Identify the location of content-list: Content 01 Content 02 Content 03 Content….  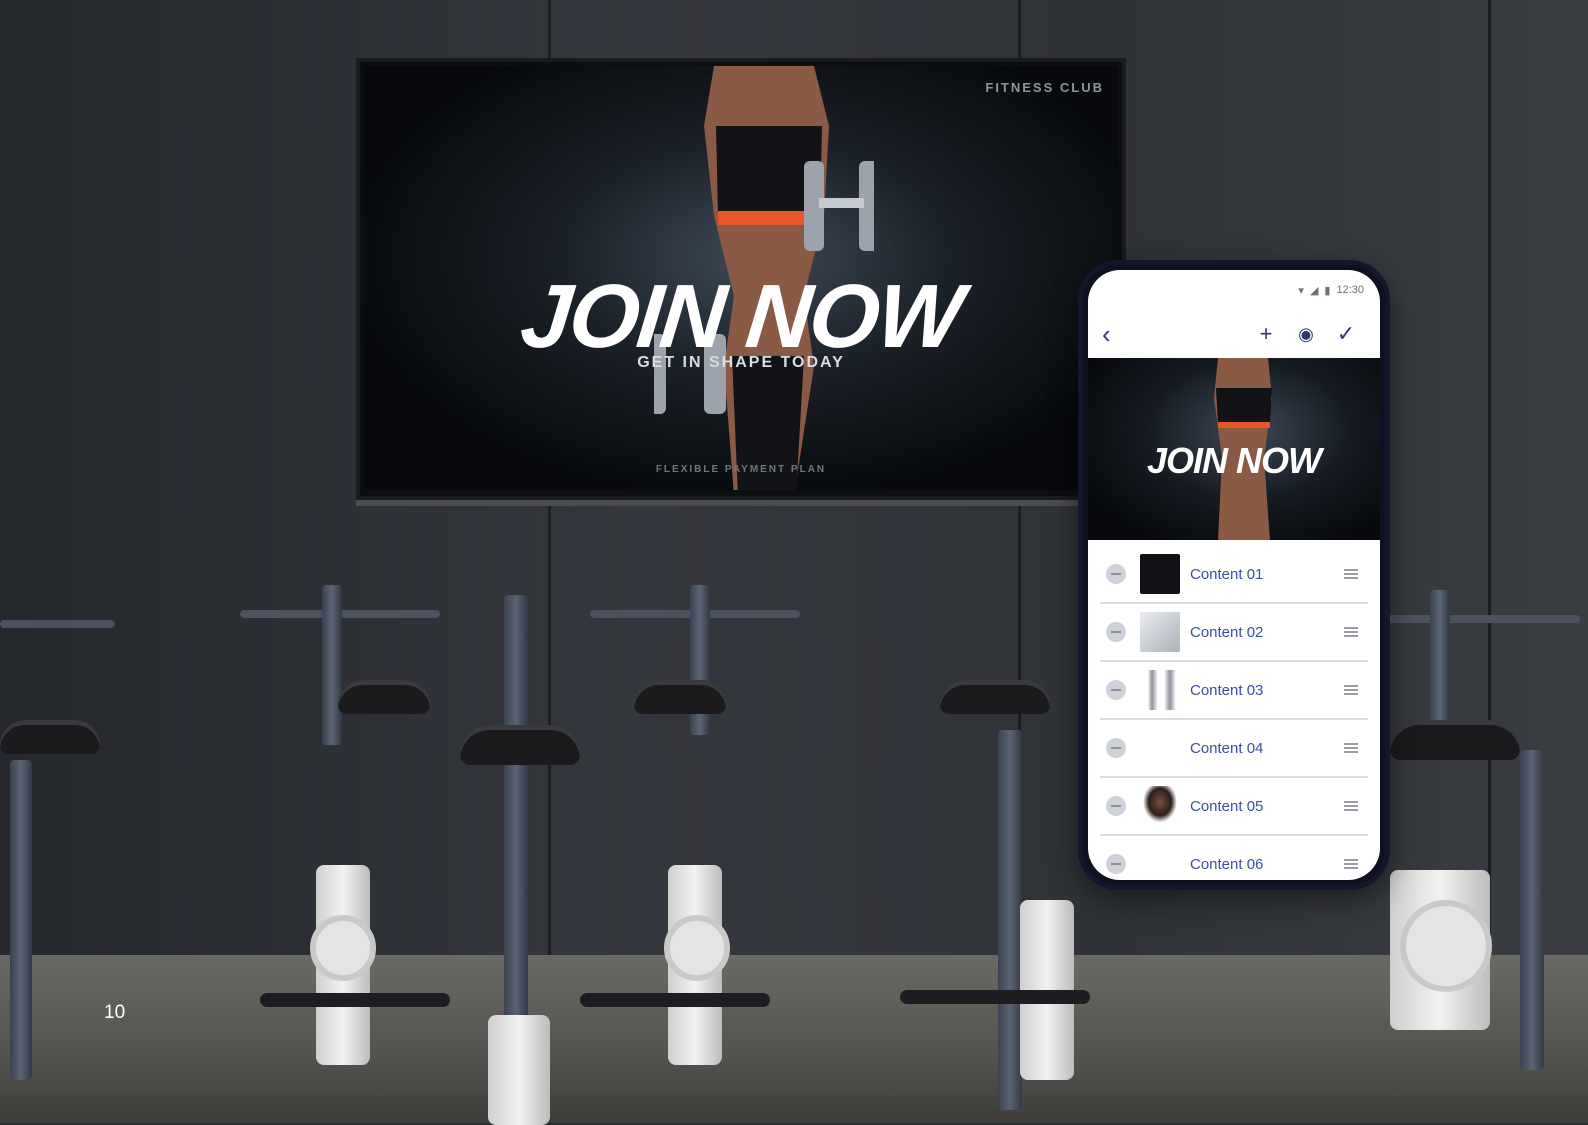
(1234, 710).